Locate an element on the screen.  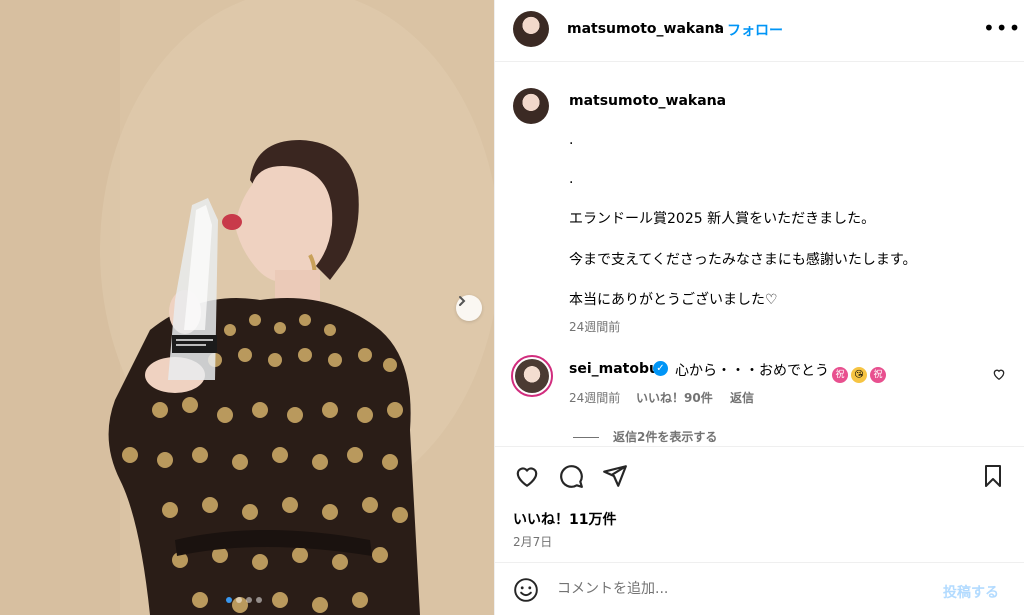
comment-likes: いいね！90件 is located at coordinates (674, 397).